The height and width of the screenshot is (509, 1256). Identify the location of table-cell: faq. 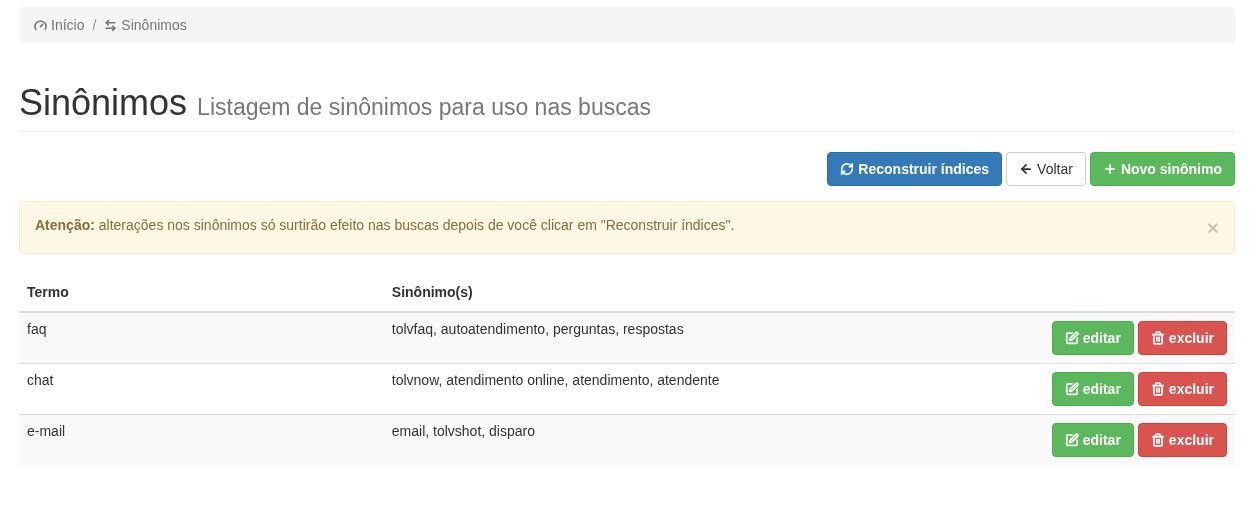
(37, 328).